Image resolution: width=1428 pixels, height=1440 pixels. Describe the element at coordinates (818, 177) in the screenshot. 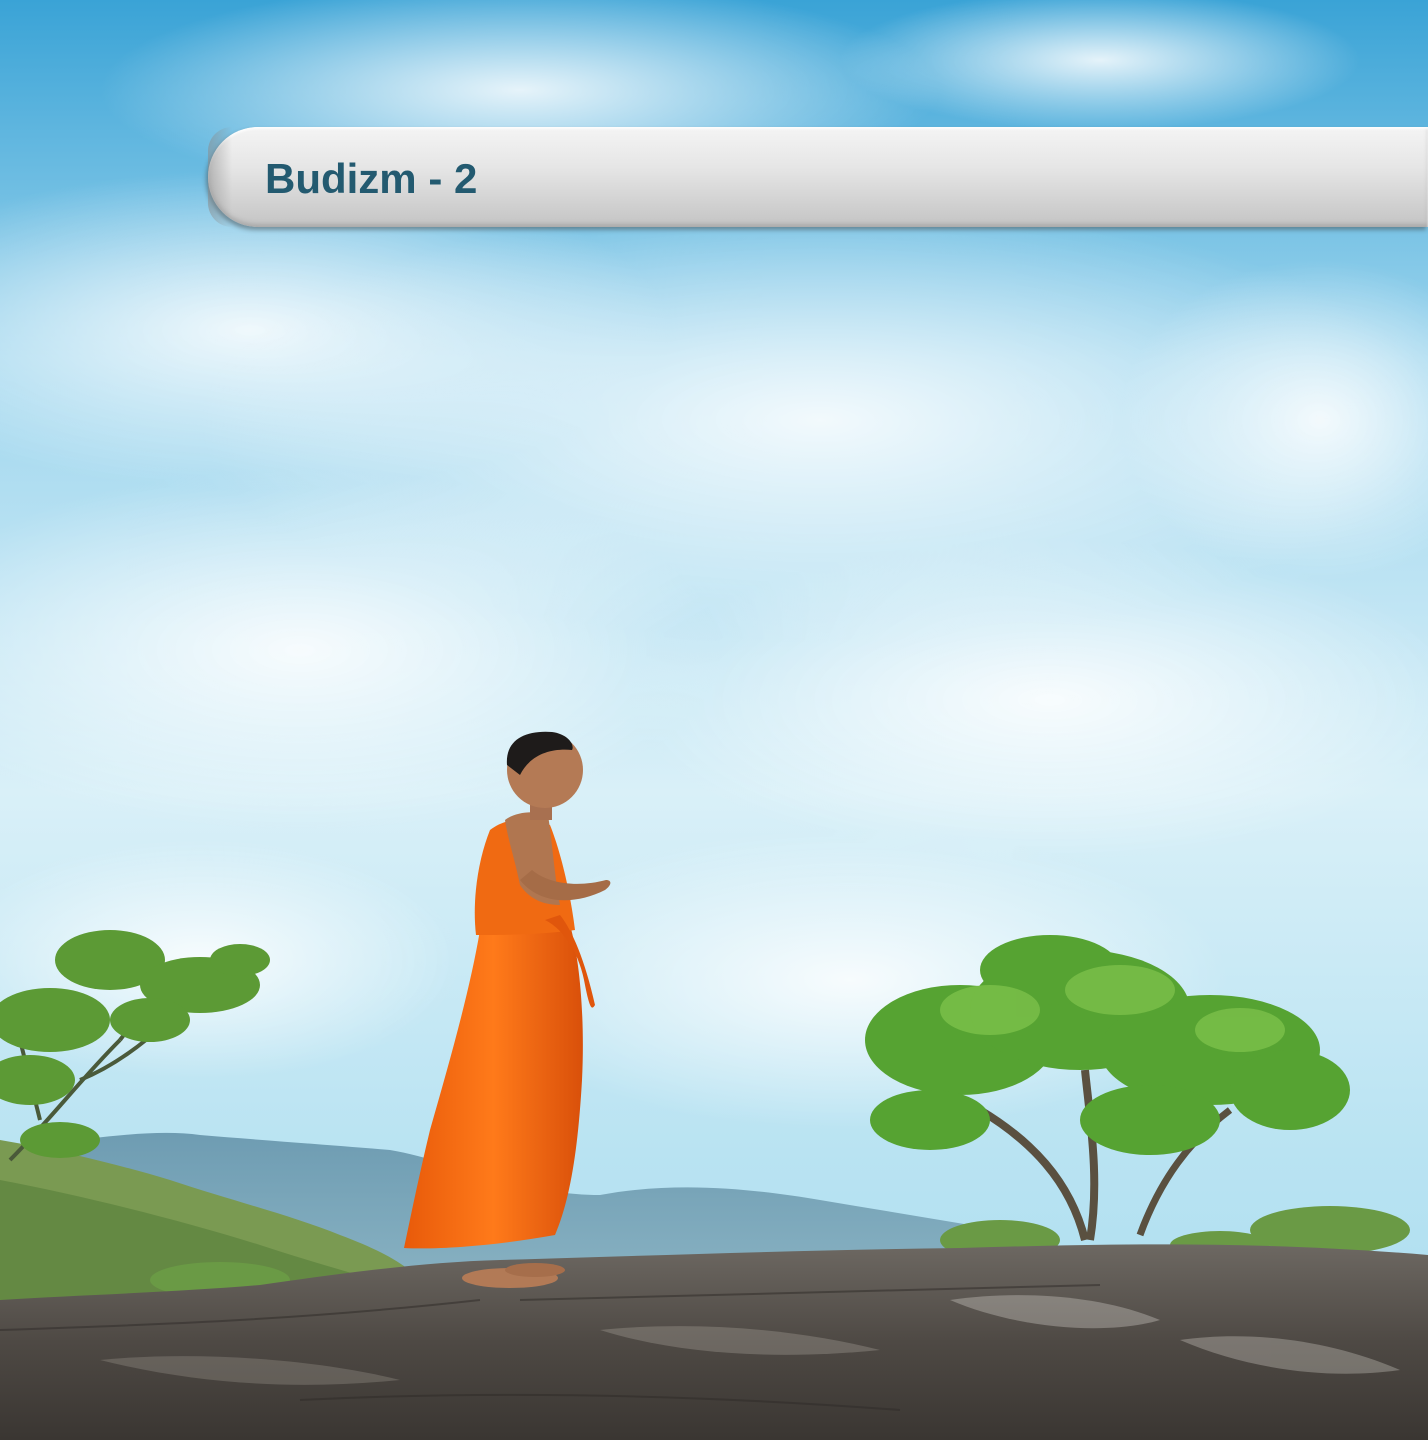

I see `title-bar: Budizm - 2` at that location.